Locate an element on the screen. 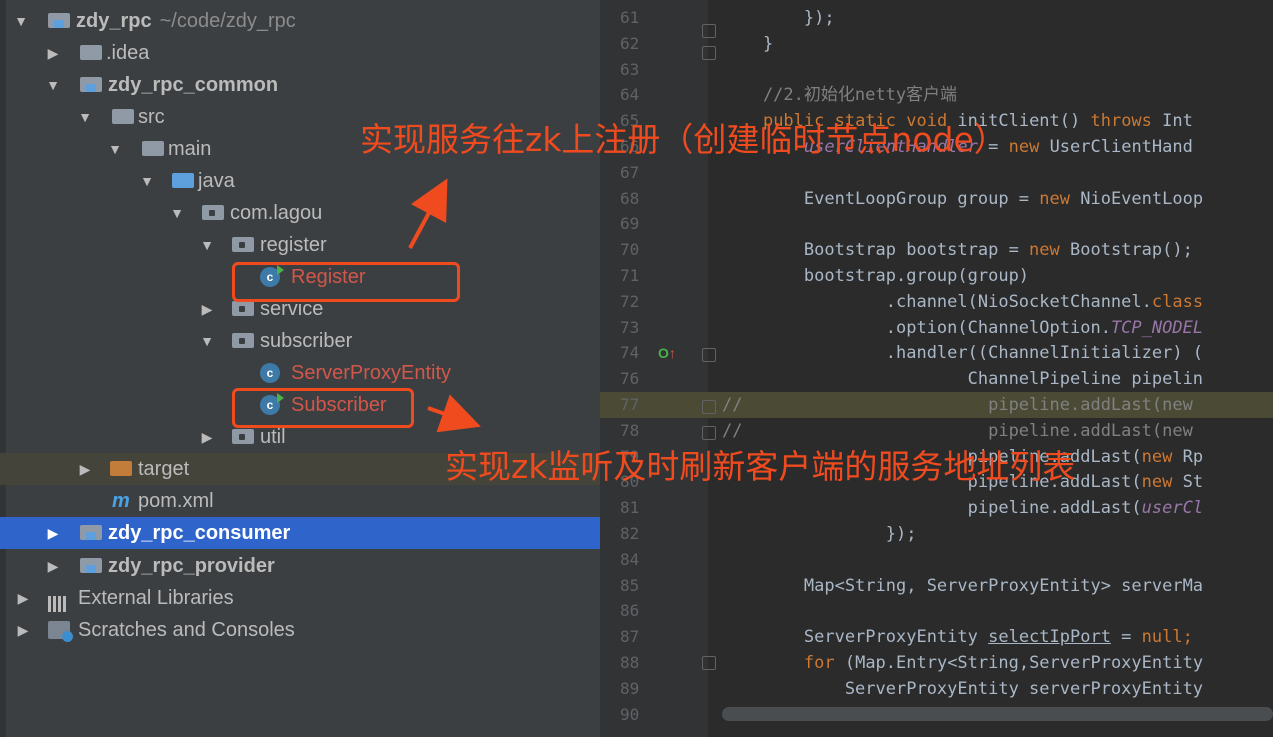 Image resolution: width=1273 pixels, height=737 pixels. arrow-to-subscriber is located at coordinates (454, 413).